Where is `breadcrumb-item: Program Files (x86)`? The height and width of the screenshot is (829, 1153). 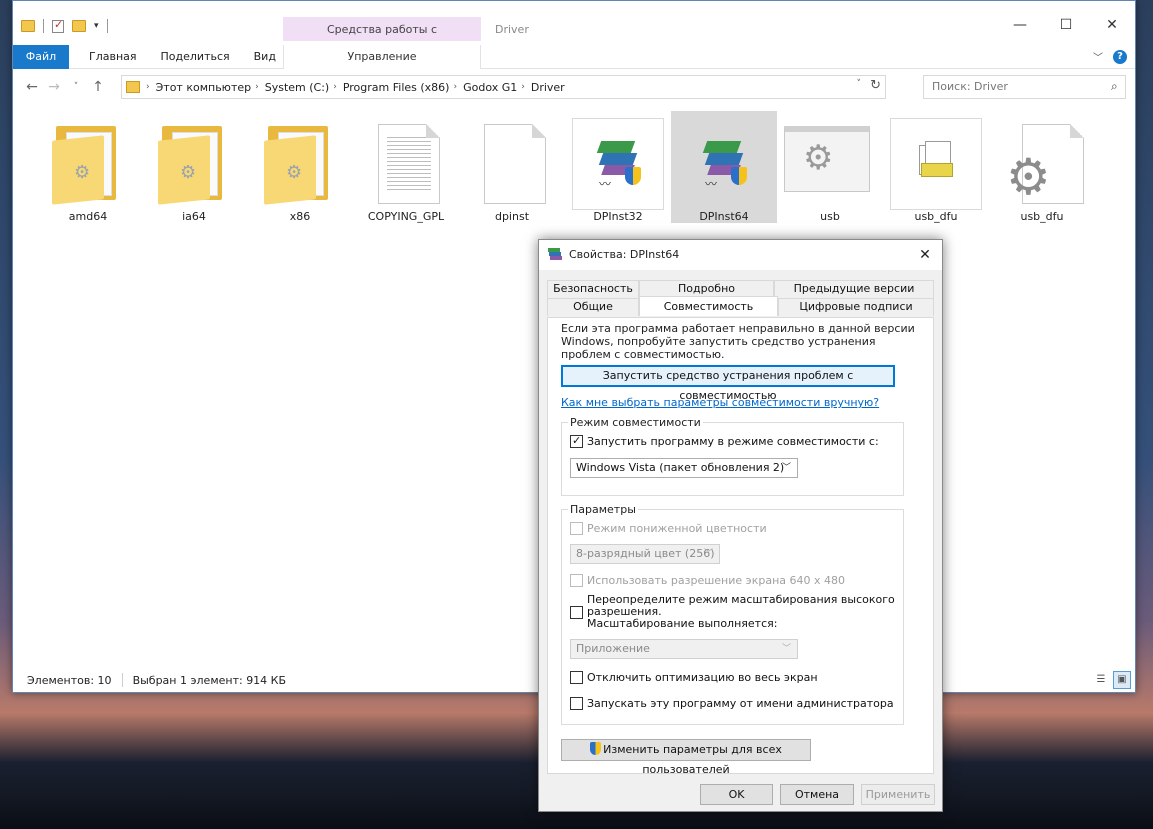
breadcrumb-item: Program Files (x86) is located at coordinates (396, 87).